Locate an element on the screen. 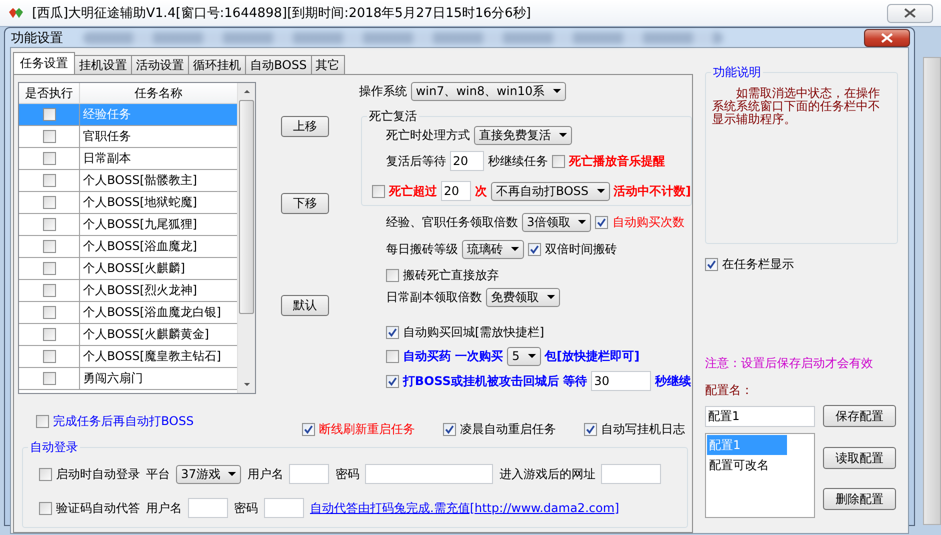 This screenshot has height=535, width=941. input-field: 30 is located at coordinates (621, 381).